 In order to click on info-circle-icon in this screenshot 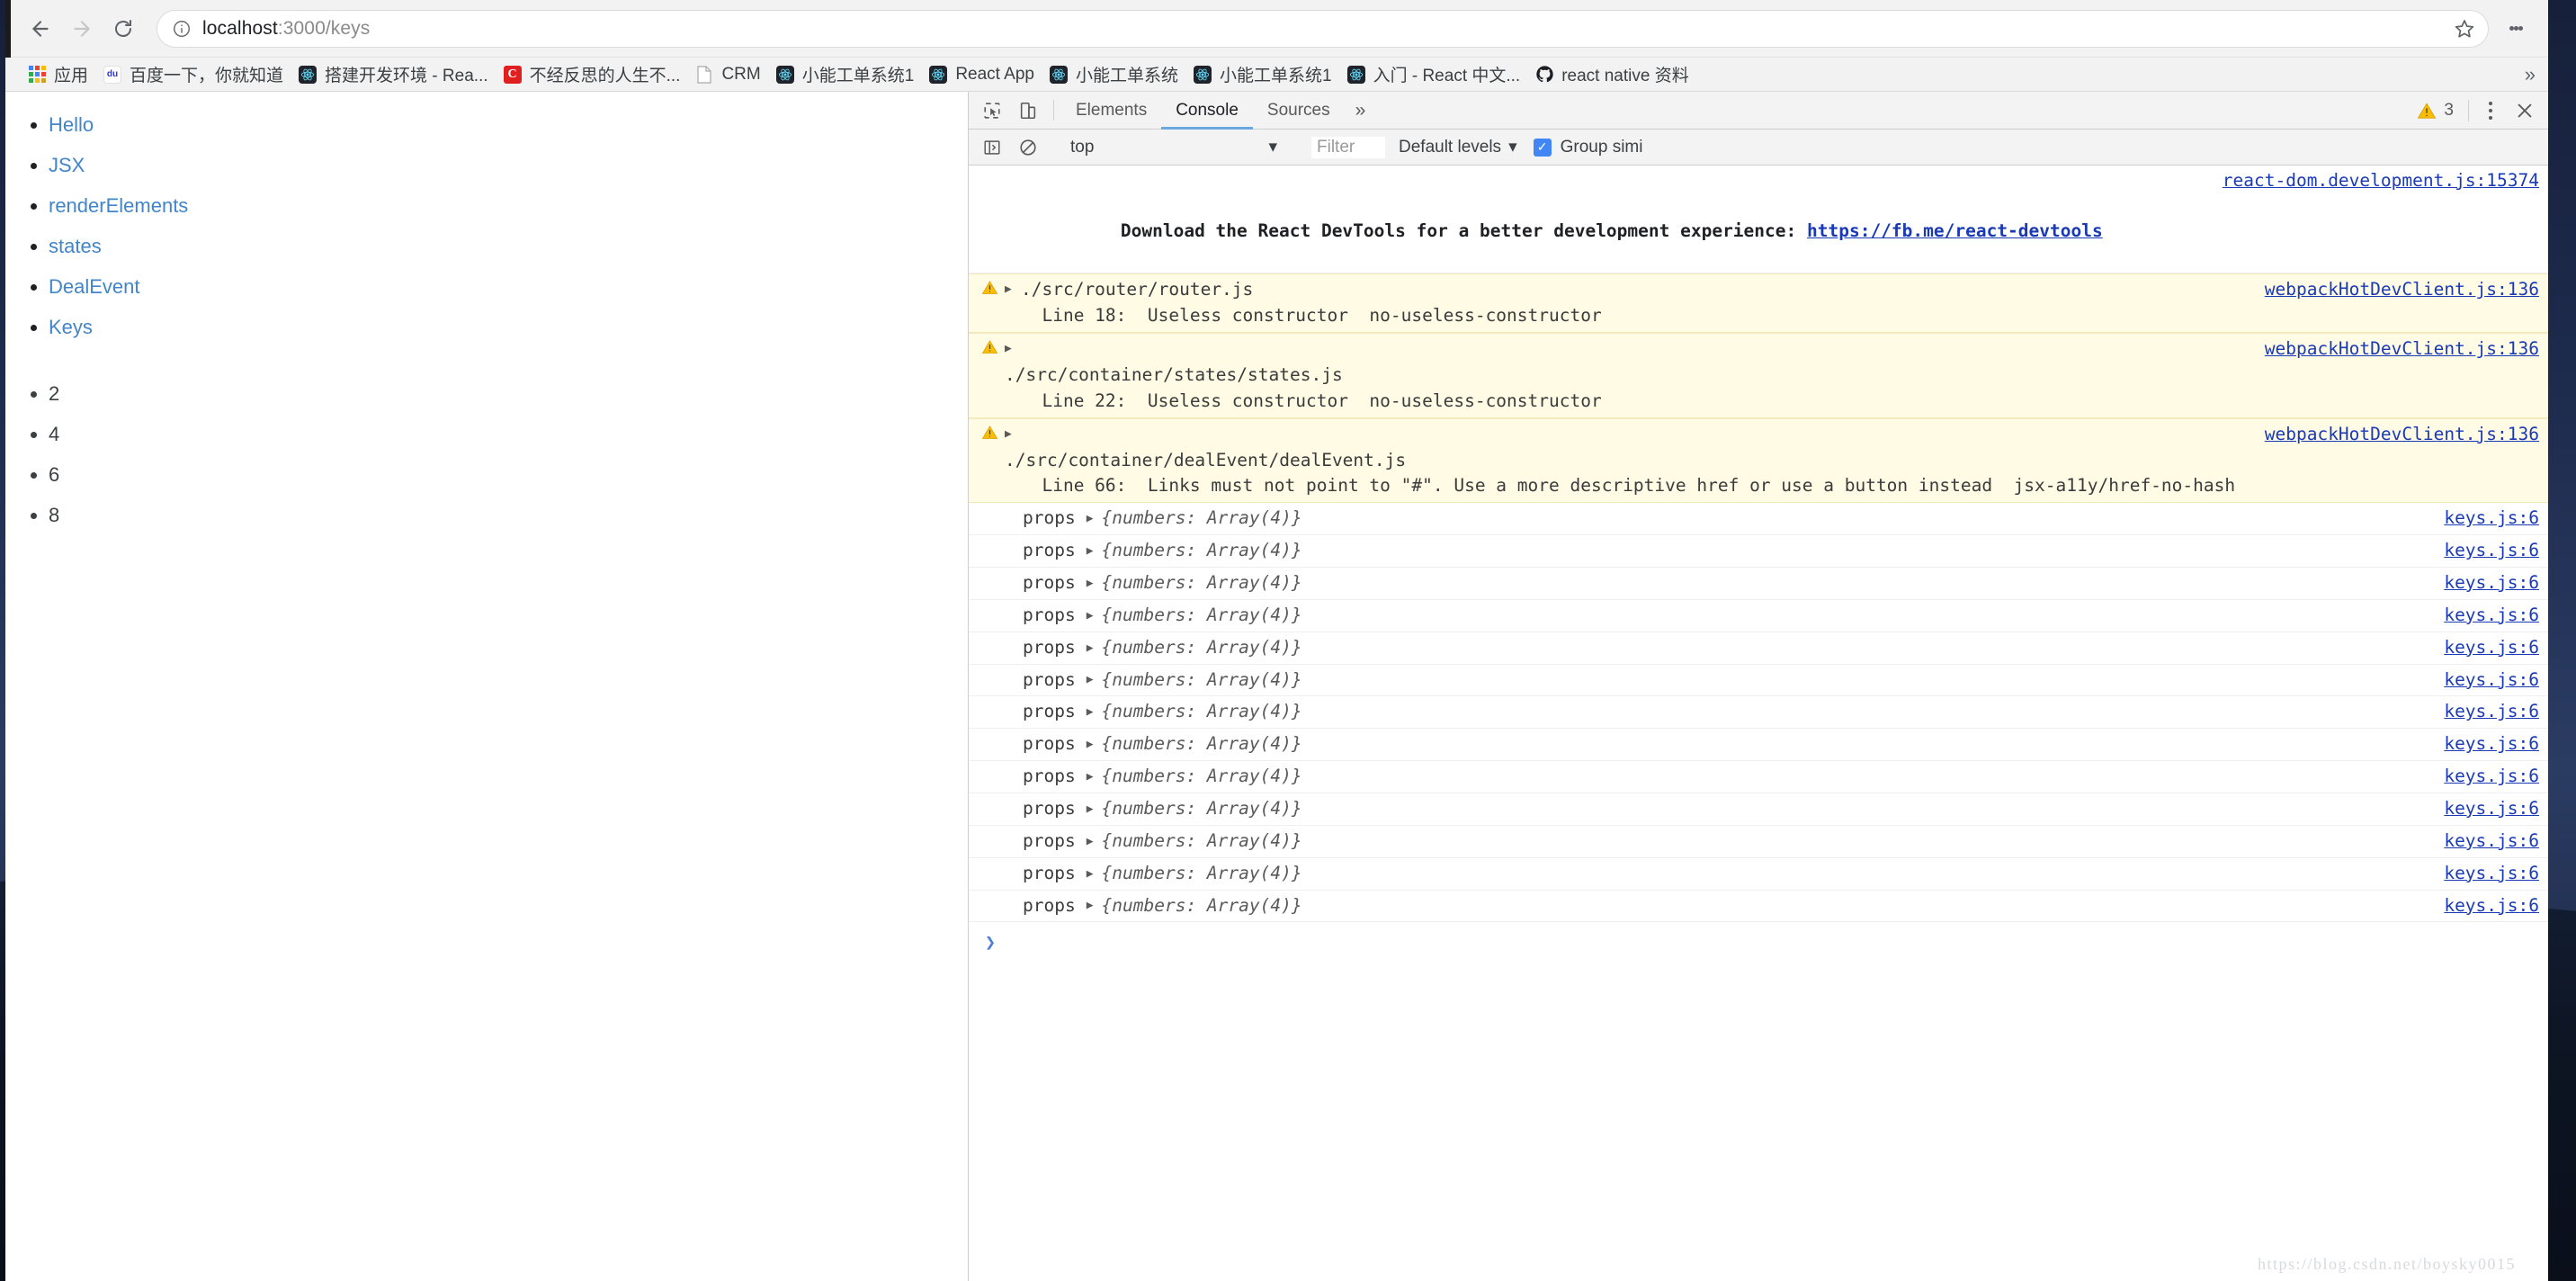, I will do `click(182, 29)`.